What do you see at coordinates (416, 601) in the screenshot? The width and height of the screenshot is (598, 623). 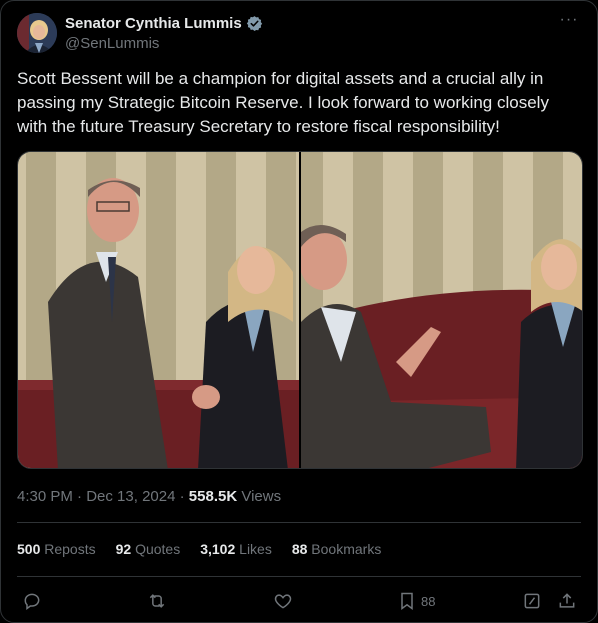 I see `bookmark-button: 88` at bounding box center [416, 601].